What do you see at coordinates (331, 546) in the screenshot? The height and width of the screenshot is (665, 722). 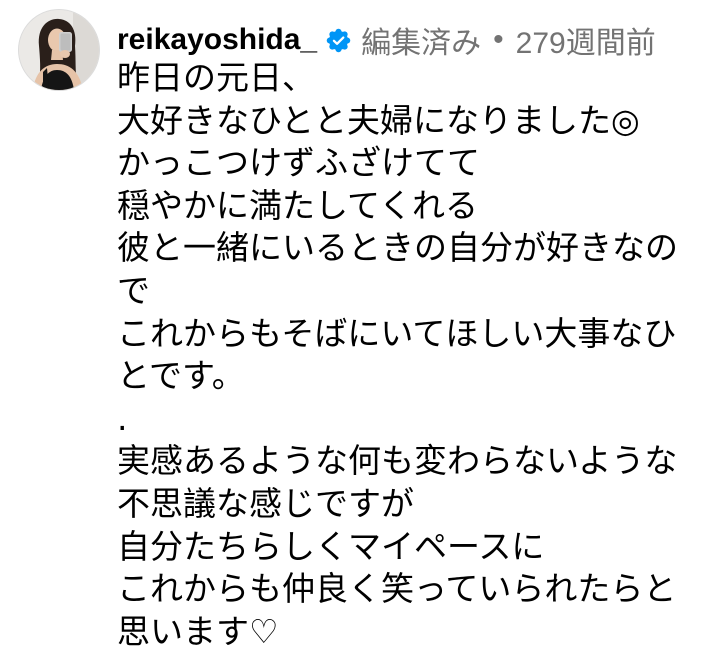 I see `caption-line: 自分たちらしくマイペースに` at bounding box center [331, 546].